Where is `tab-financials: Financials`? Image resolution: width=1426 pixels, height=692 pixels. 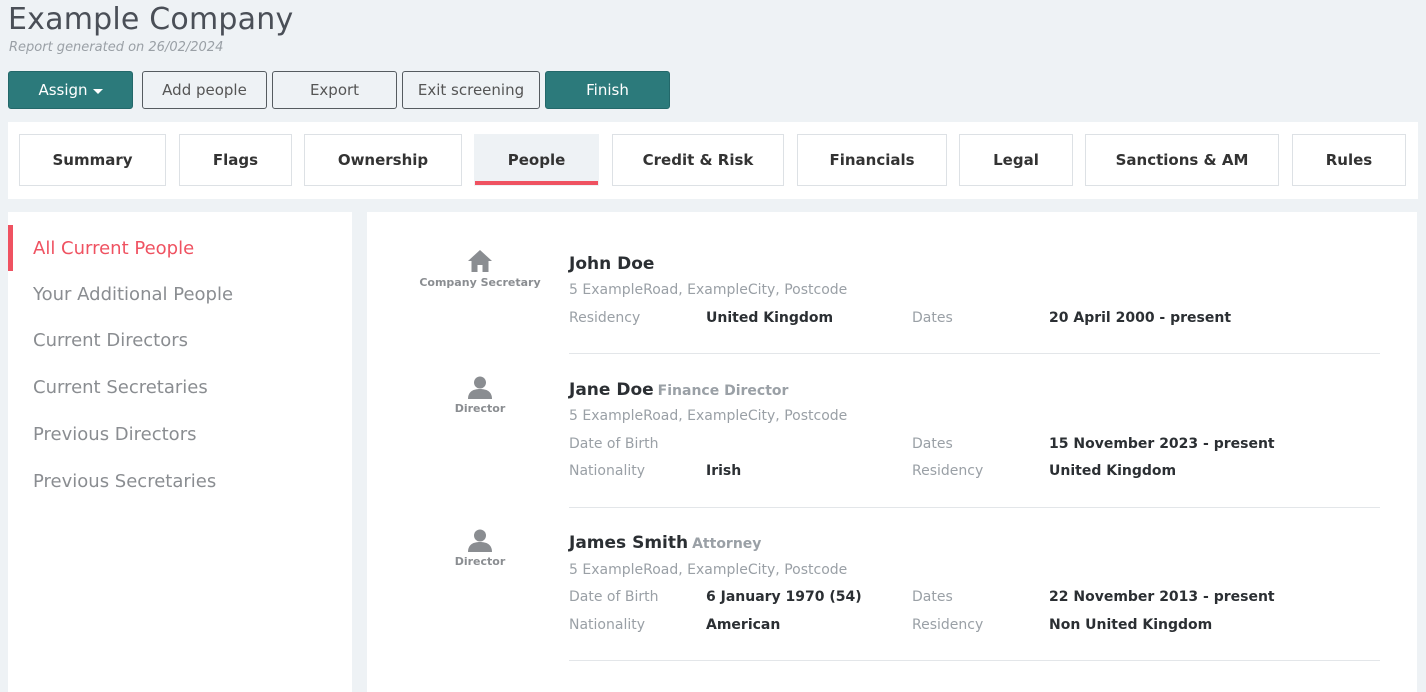
tab-financials: Financials is located at coordinates (872, 160).